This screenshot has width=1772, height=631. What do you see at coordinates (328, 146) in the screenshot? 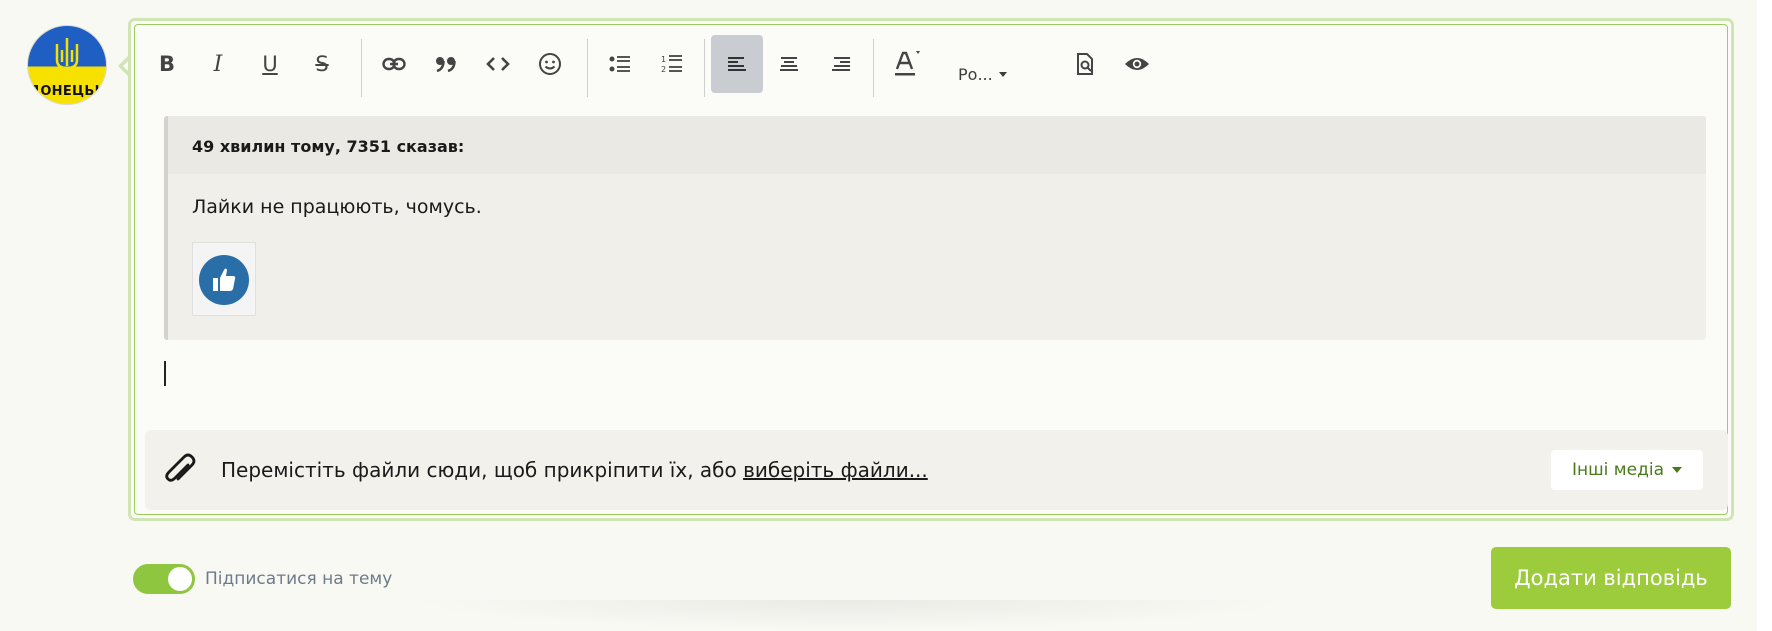
I see `quote-author: 49 хвилин тому, 7351 сказав:` at bounding box center [328, 146].